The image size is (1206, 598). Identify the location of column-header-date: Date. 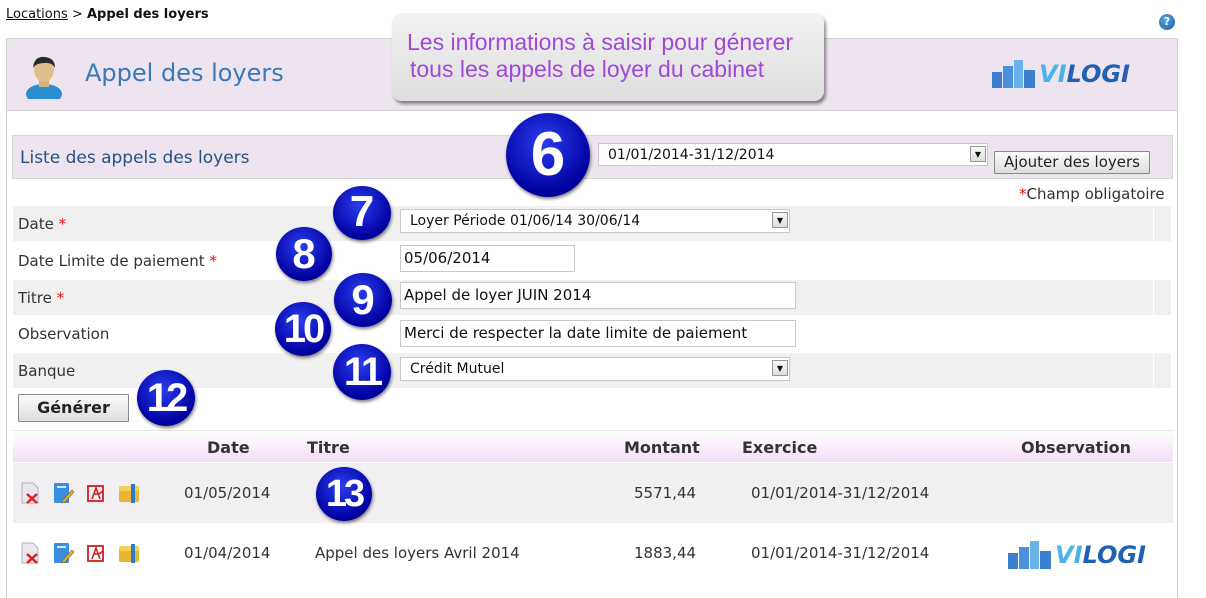
(228, 447).